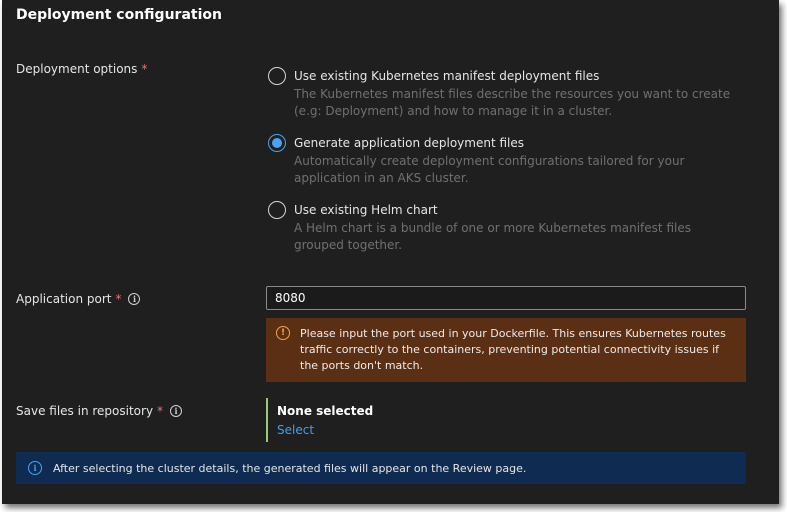 The height and width of the screenshot is (512, 787). Describe the element at coordinates (295, 430) in the screenshot. I see `select-repository-link: Select` at that location.